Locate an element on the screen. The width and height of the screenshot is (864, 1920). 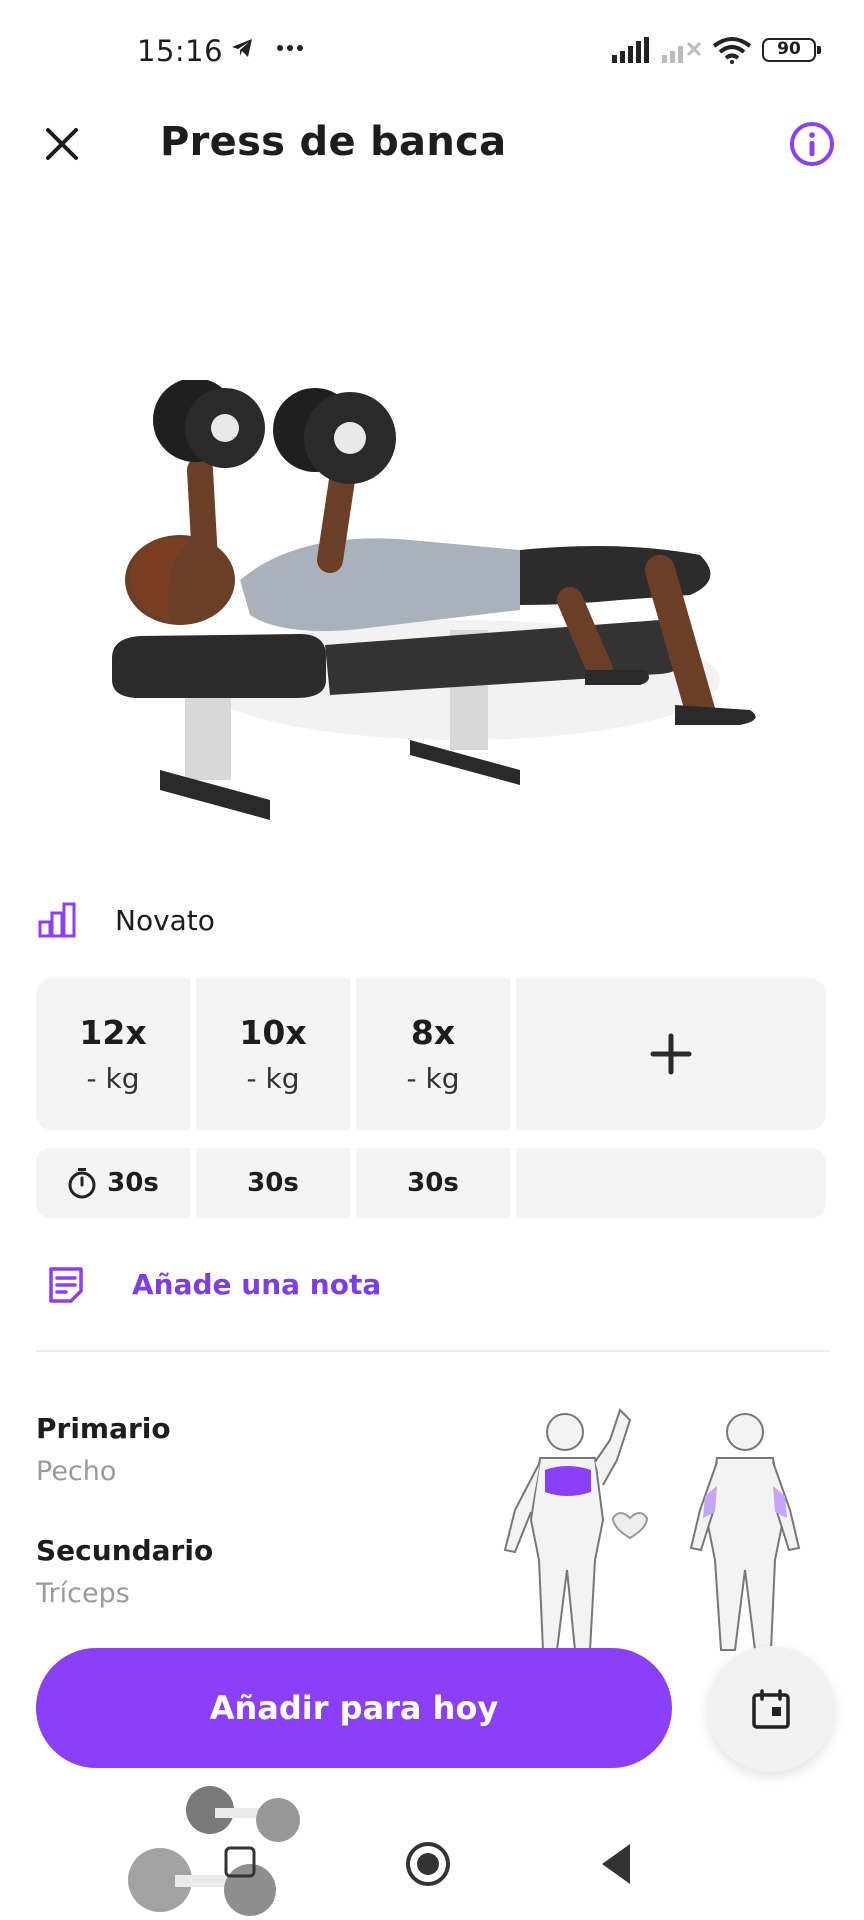
calendar-icon is located at coordinates (771, 1709).